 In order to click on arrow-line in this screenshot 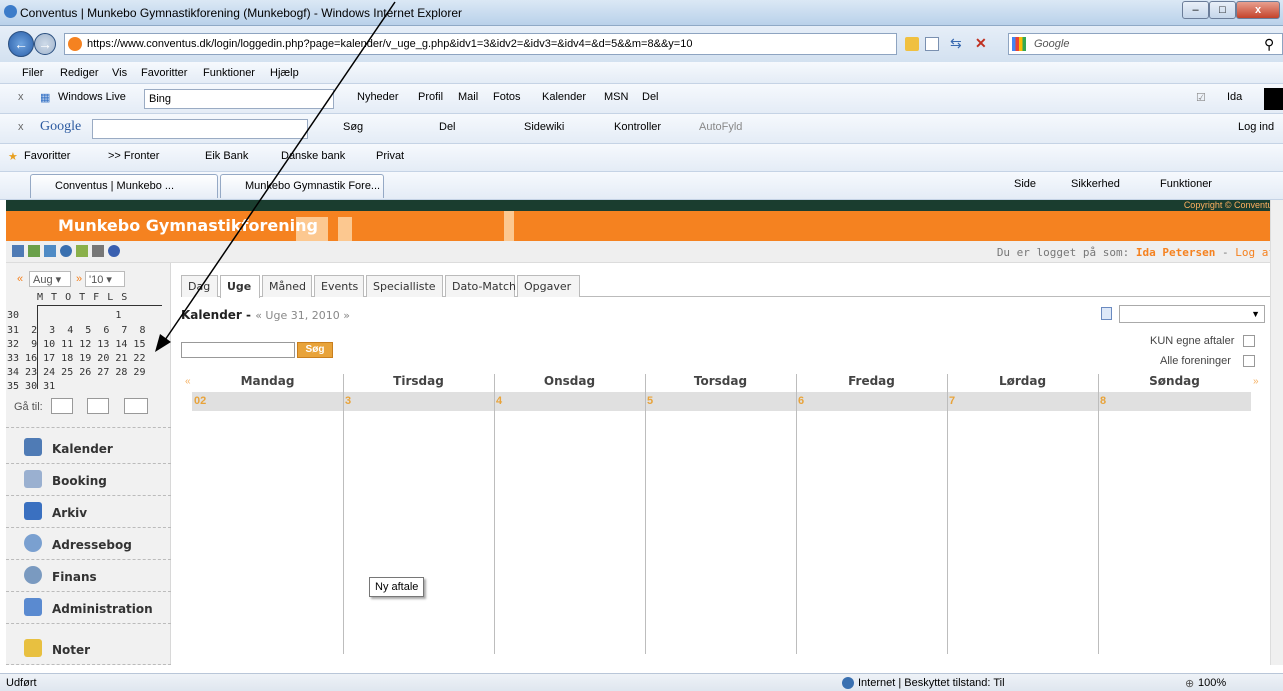, I will do `click(280, 171)`.